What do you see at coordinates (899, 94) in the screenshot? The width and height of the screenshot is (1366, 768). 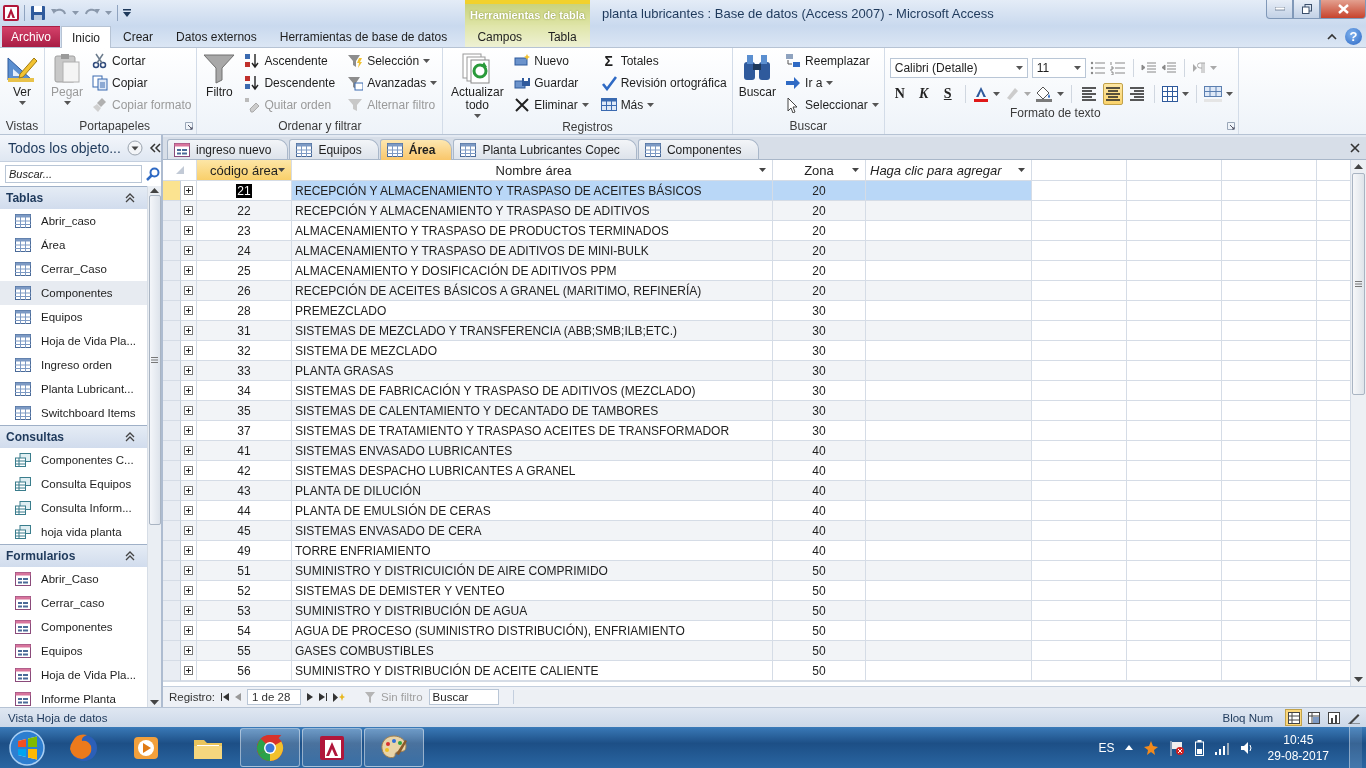 I see `text-style-button: N` at bounding box center [899, 94].